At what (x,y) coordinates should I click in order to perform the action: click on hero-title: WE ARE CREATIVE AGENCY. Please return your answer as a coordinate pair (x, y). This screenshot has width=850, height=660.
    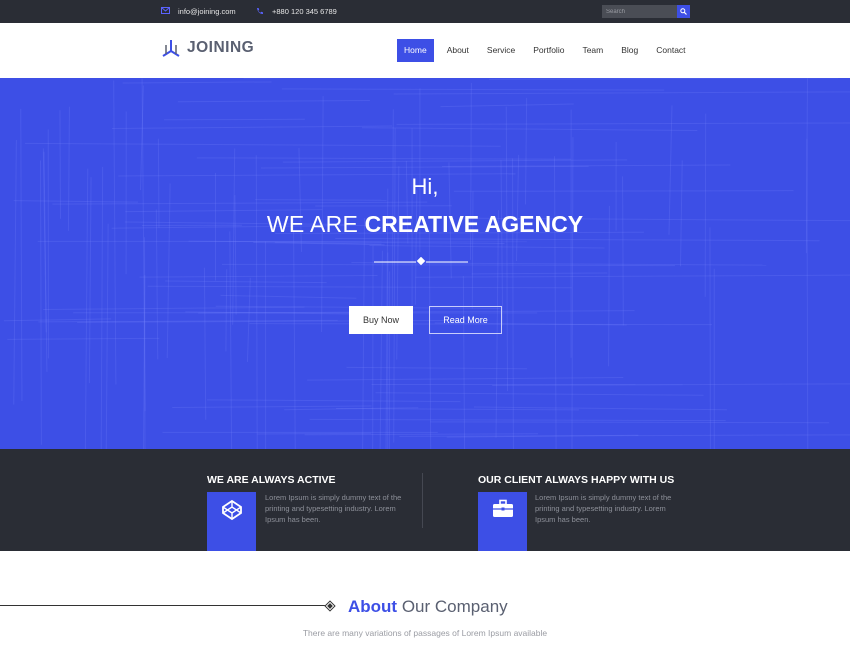
    Looking at the image, I should click on (425, 224).